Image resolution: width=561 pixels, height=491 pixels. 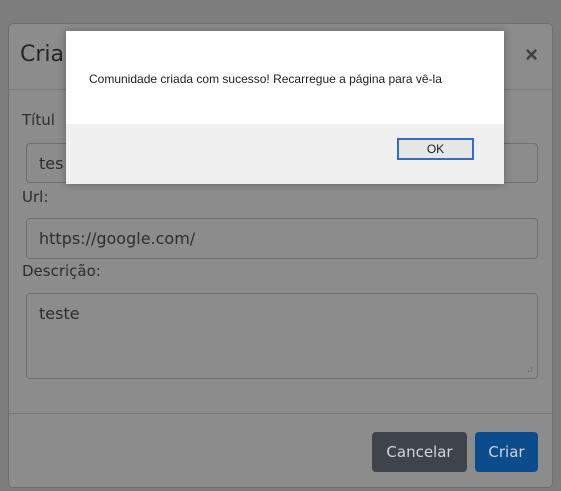 I want to click on close-icon: ×, so click(x=531, y=55).